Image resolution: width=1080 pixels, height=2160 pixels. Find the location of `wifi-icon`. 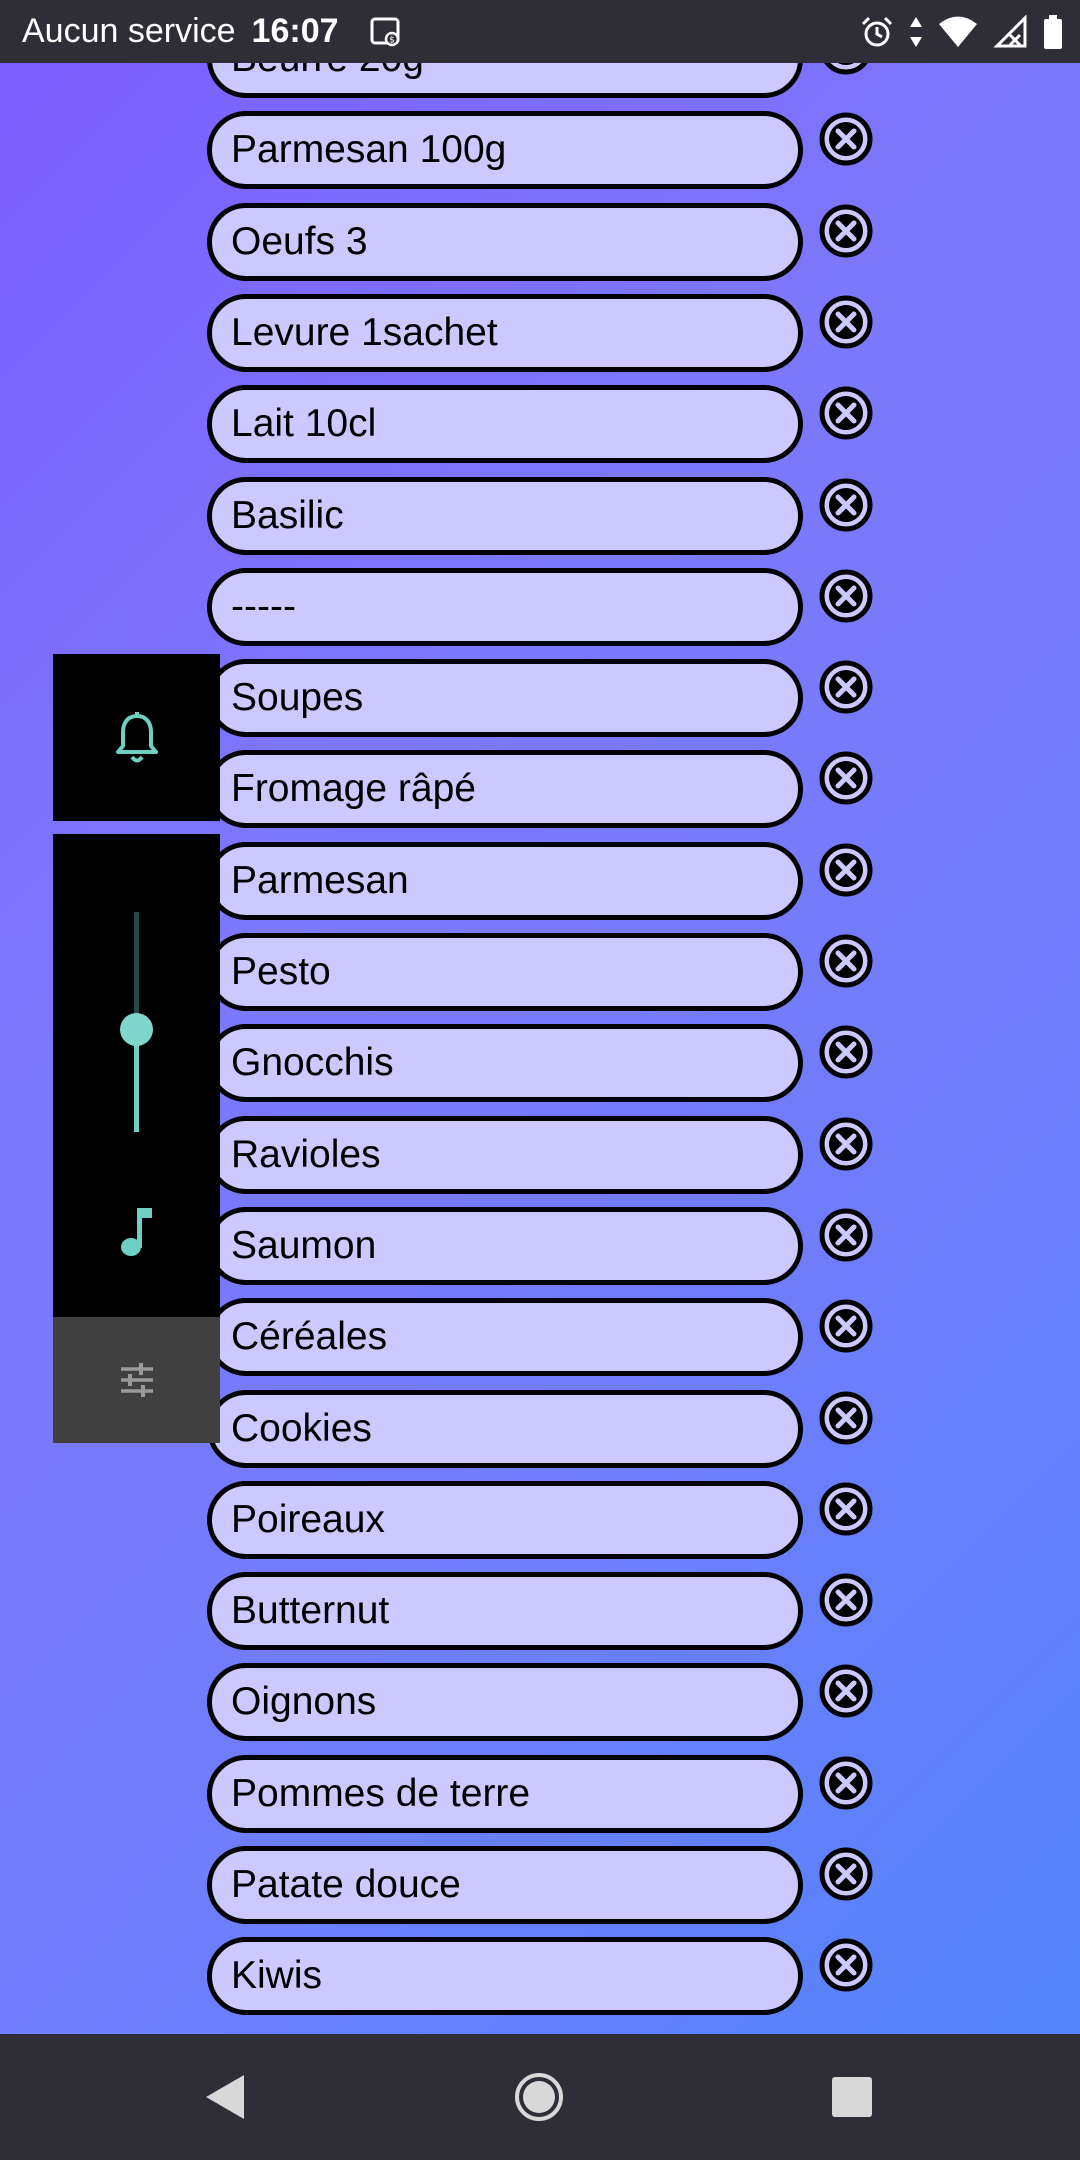

wifi-icon is located at coordinates (958, 31).